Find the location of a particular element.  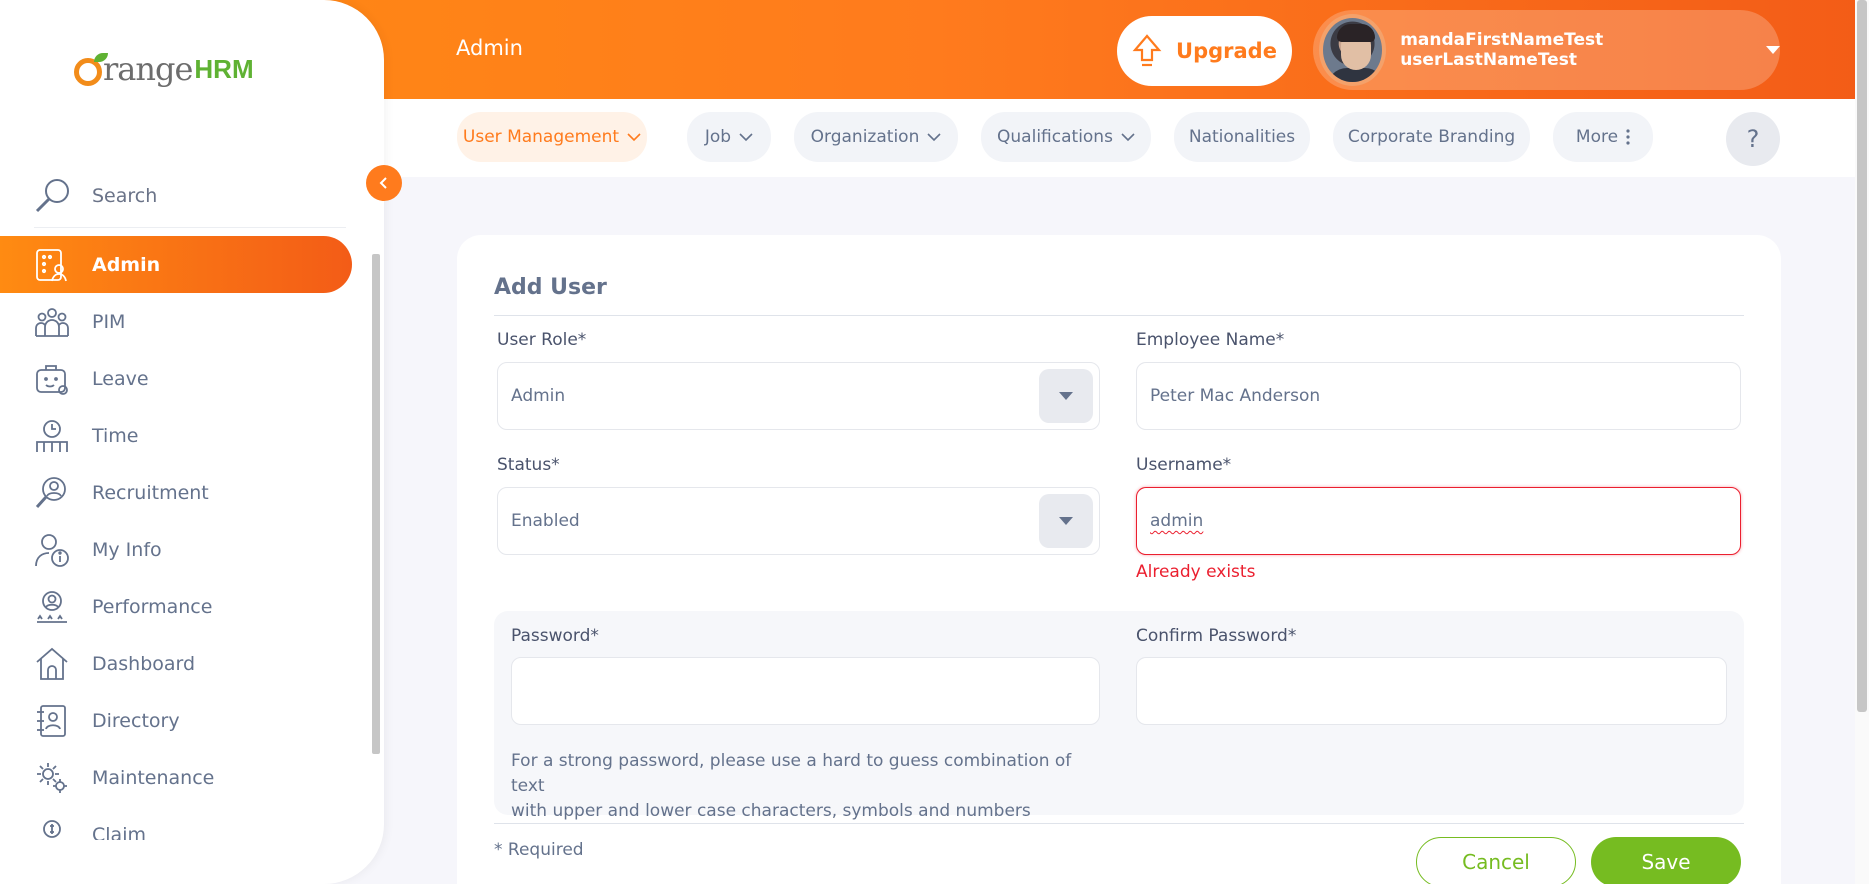

sidebar-item-time: Time is located at coordinates (180, 435).